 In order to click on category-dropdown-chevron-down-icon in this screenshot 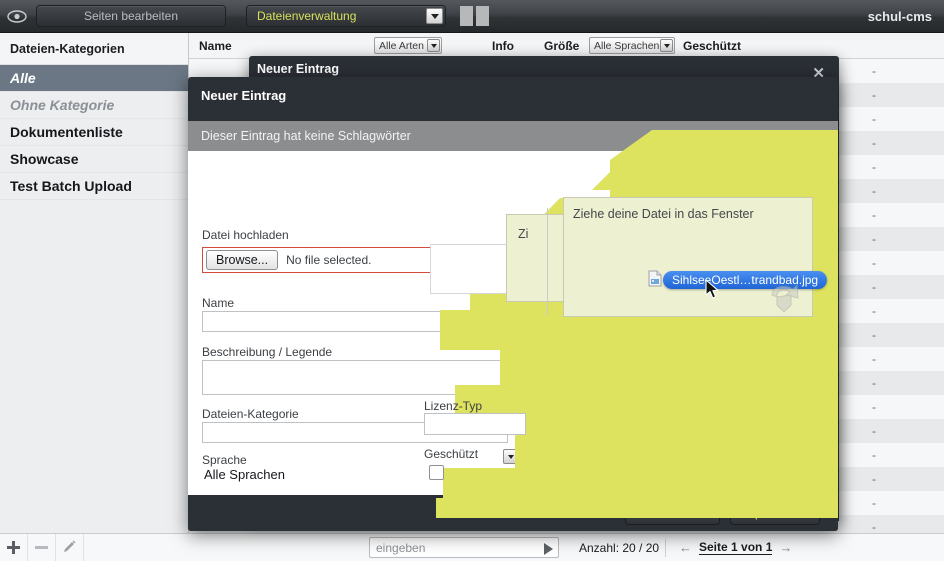, I will do `click(510, 410)`.